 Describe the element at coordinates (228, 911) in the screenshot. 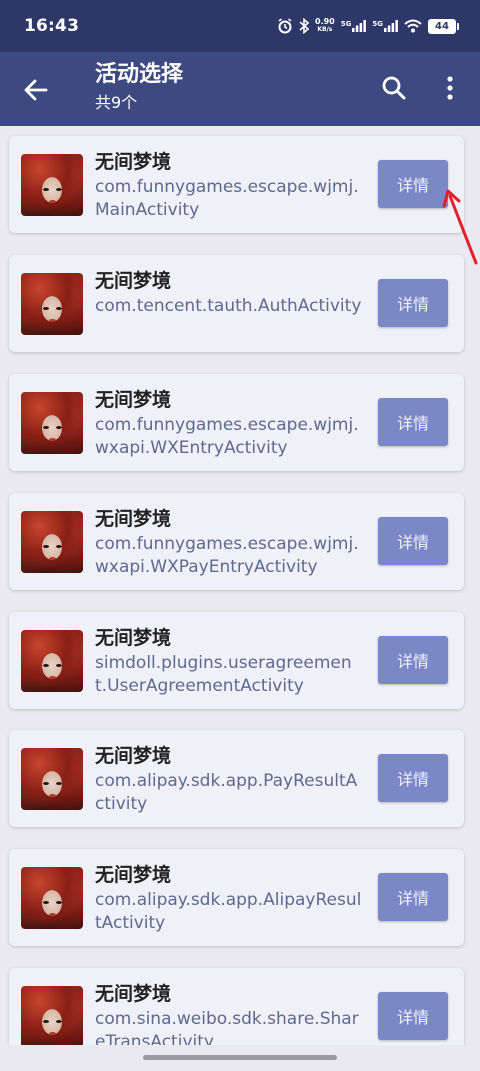

I see `activity-name: com.alipay.sdk.app.AlipayResultActivity` at that location.